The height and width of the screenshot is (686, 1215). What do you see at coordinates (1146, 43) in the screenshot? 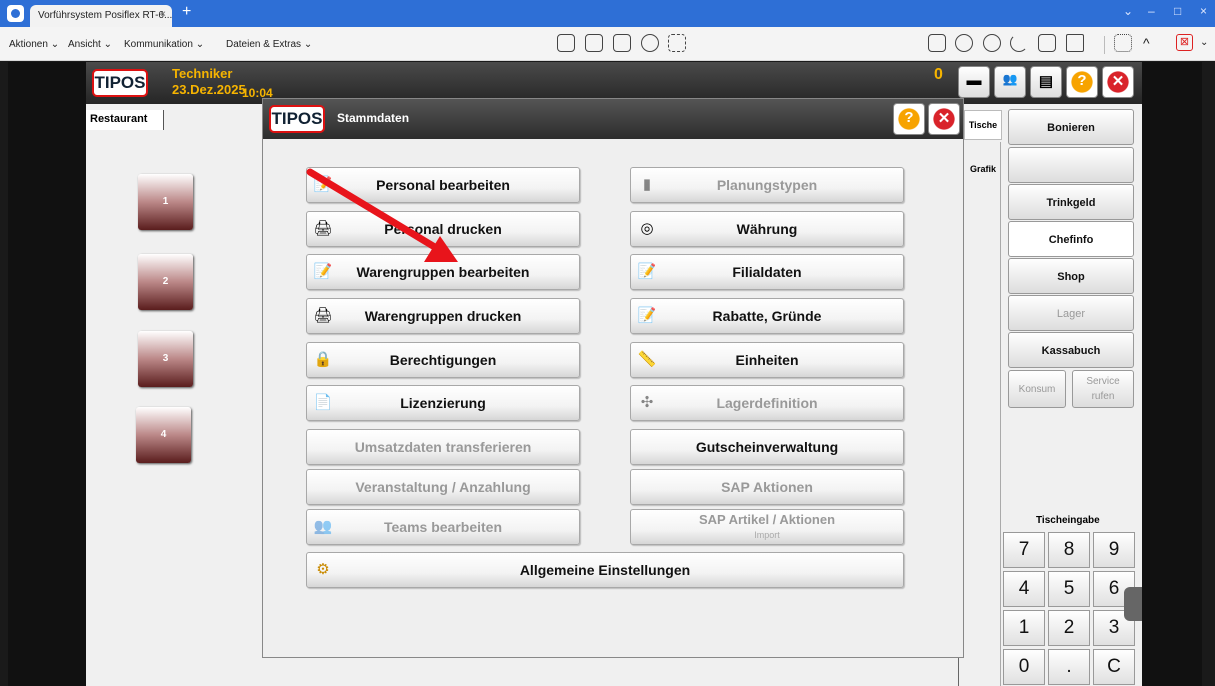
I see `collapse-icon: ^` at bounding box center [1146, 43].